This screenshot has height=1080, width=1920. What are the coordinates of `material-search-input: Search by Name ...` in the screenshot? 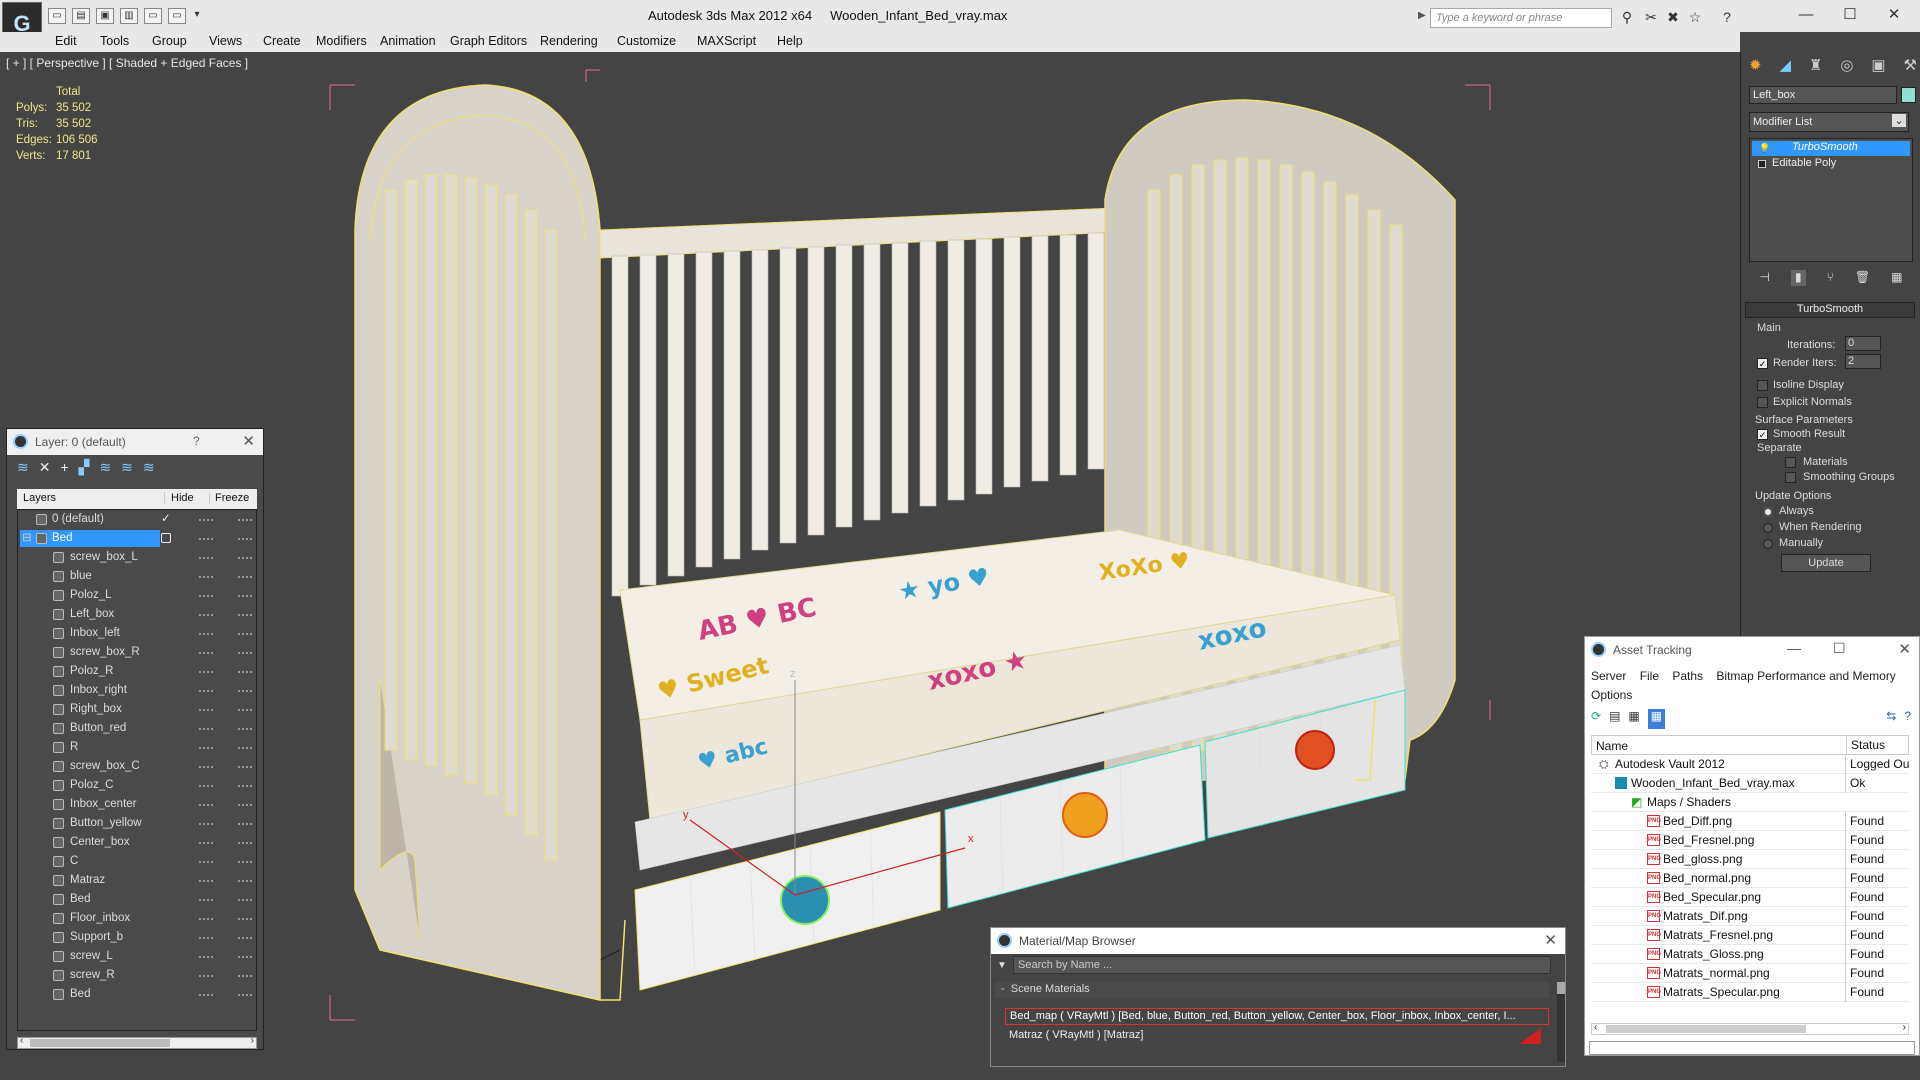 It's located at (1282, 965).